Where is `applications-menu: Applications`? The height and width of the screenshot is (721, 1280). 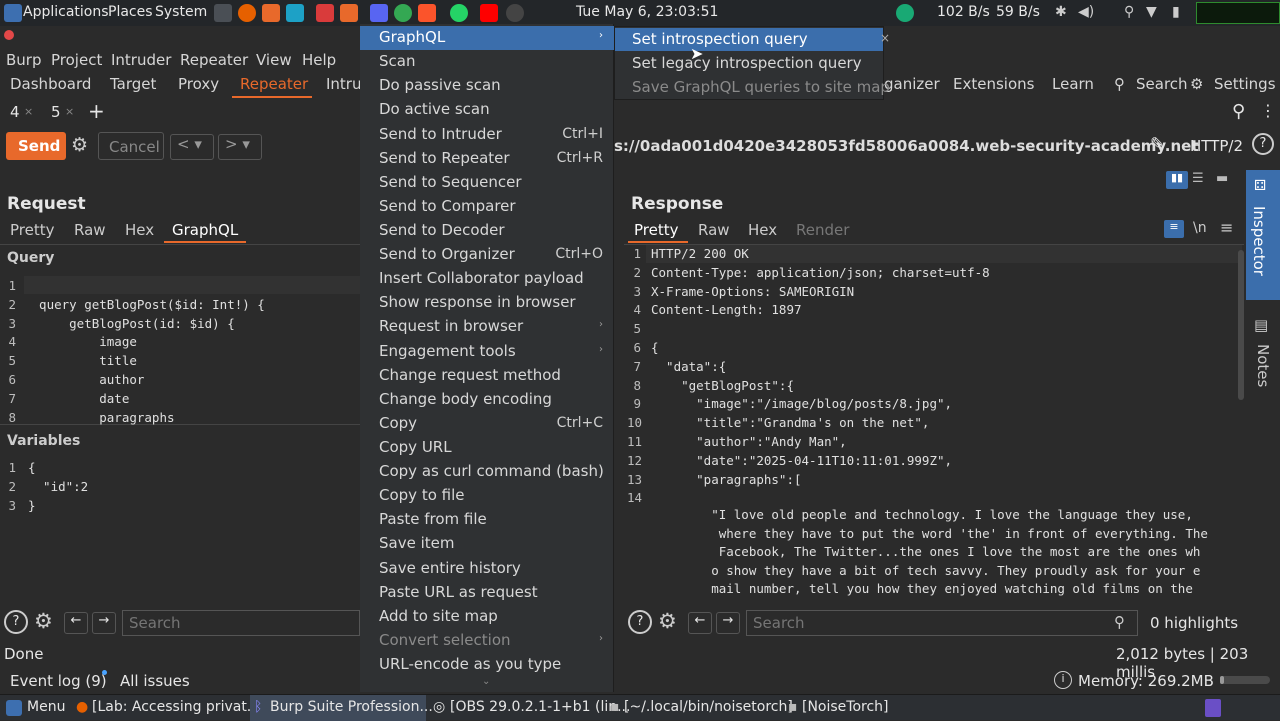 applications-menu: Applications is located at coordinates (66, 12).